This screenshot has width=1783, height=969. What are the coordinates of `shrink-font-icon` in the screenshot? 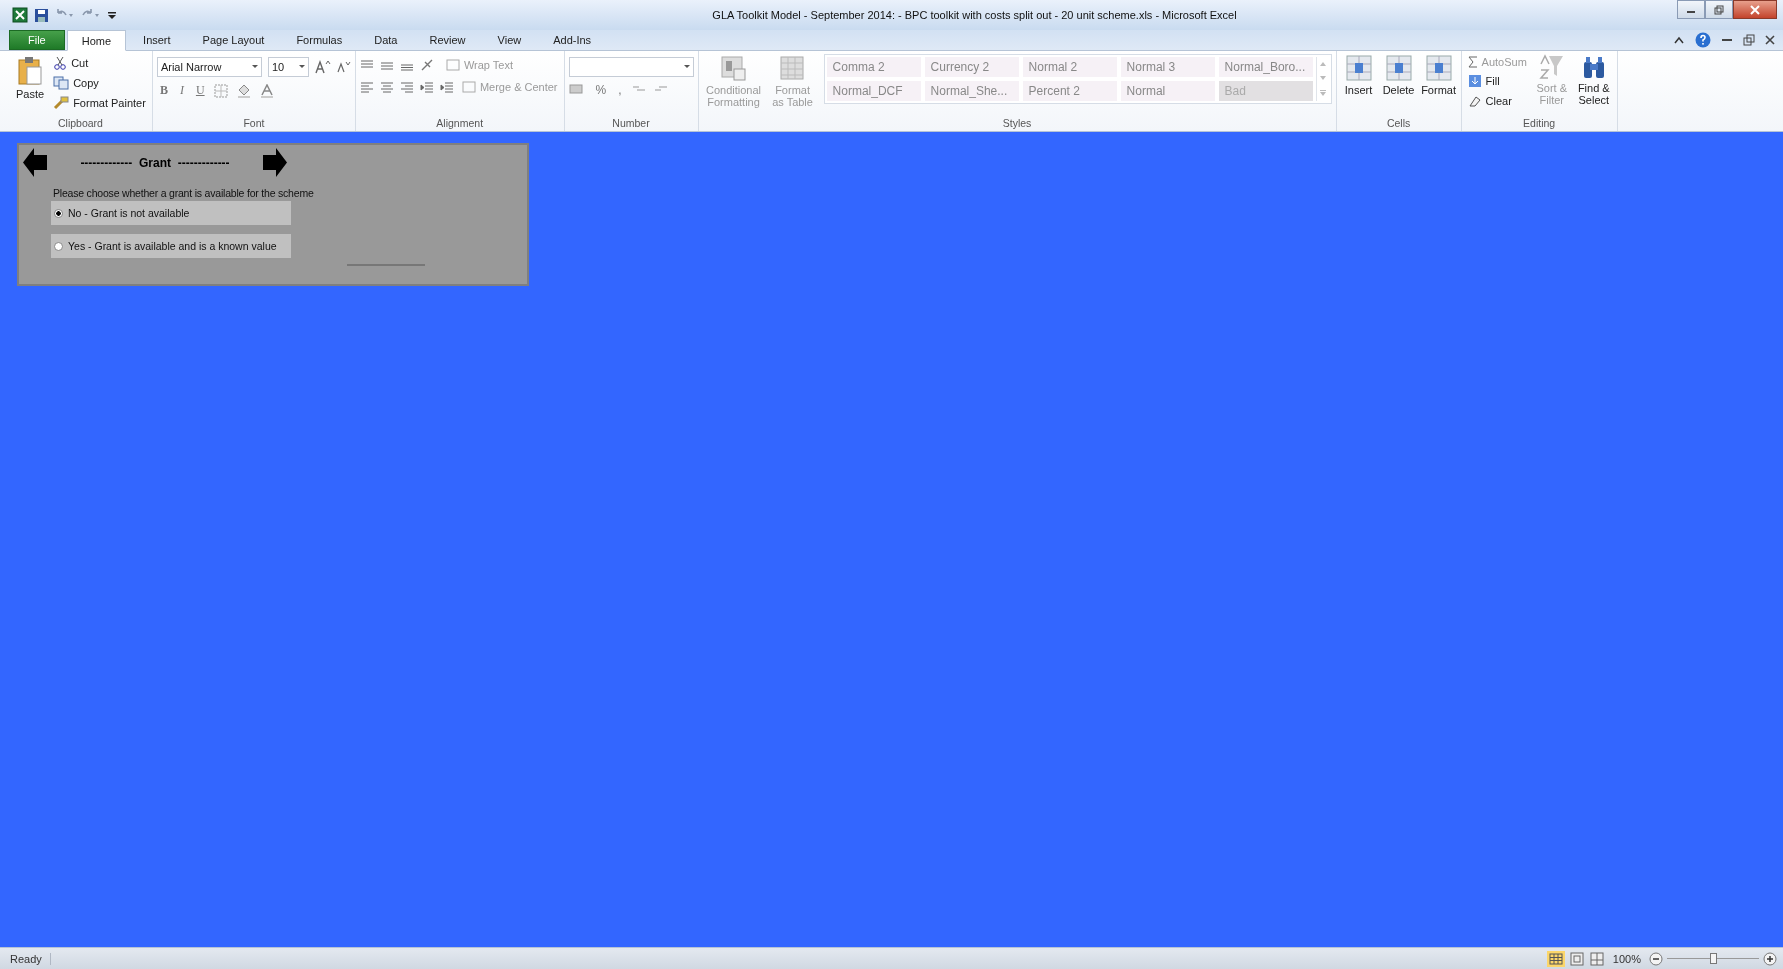 It's located at (343, 67).